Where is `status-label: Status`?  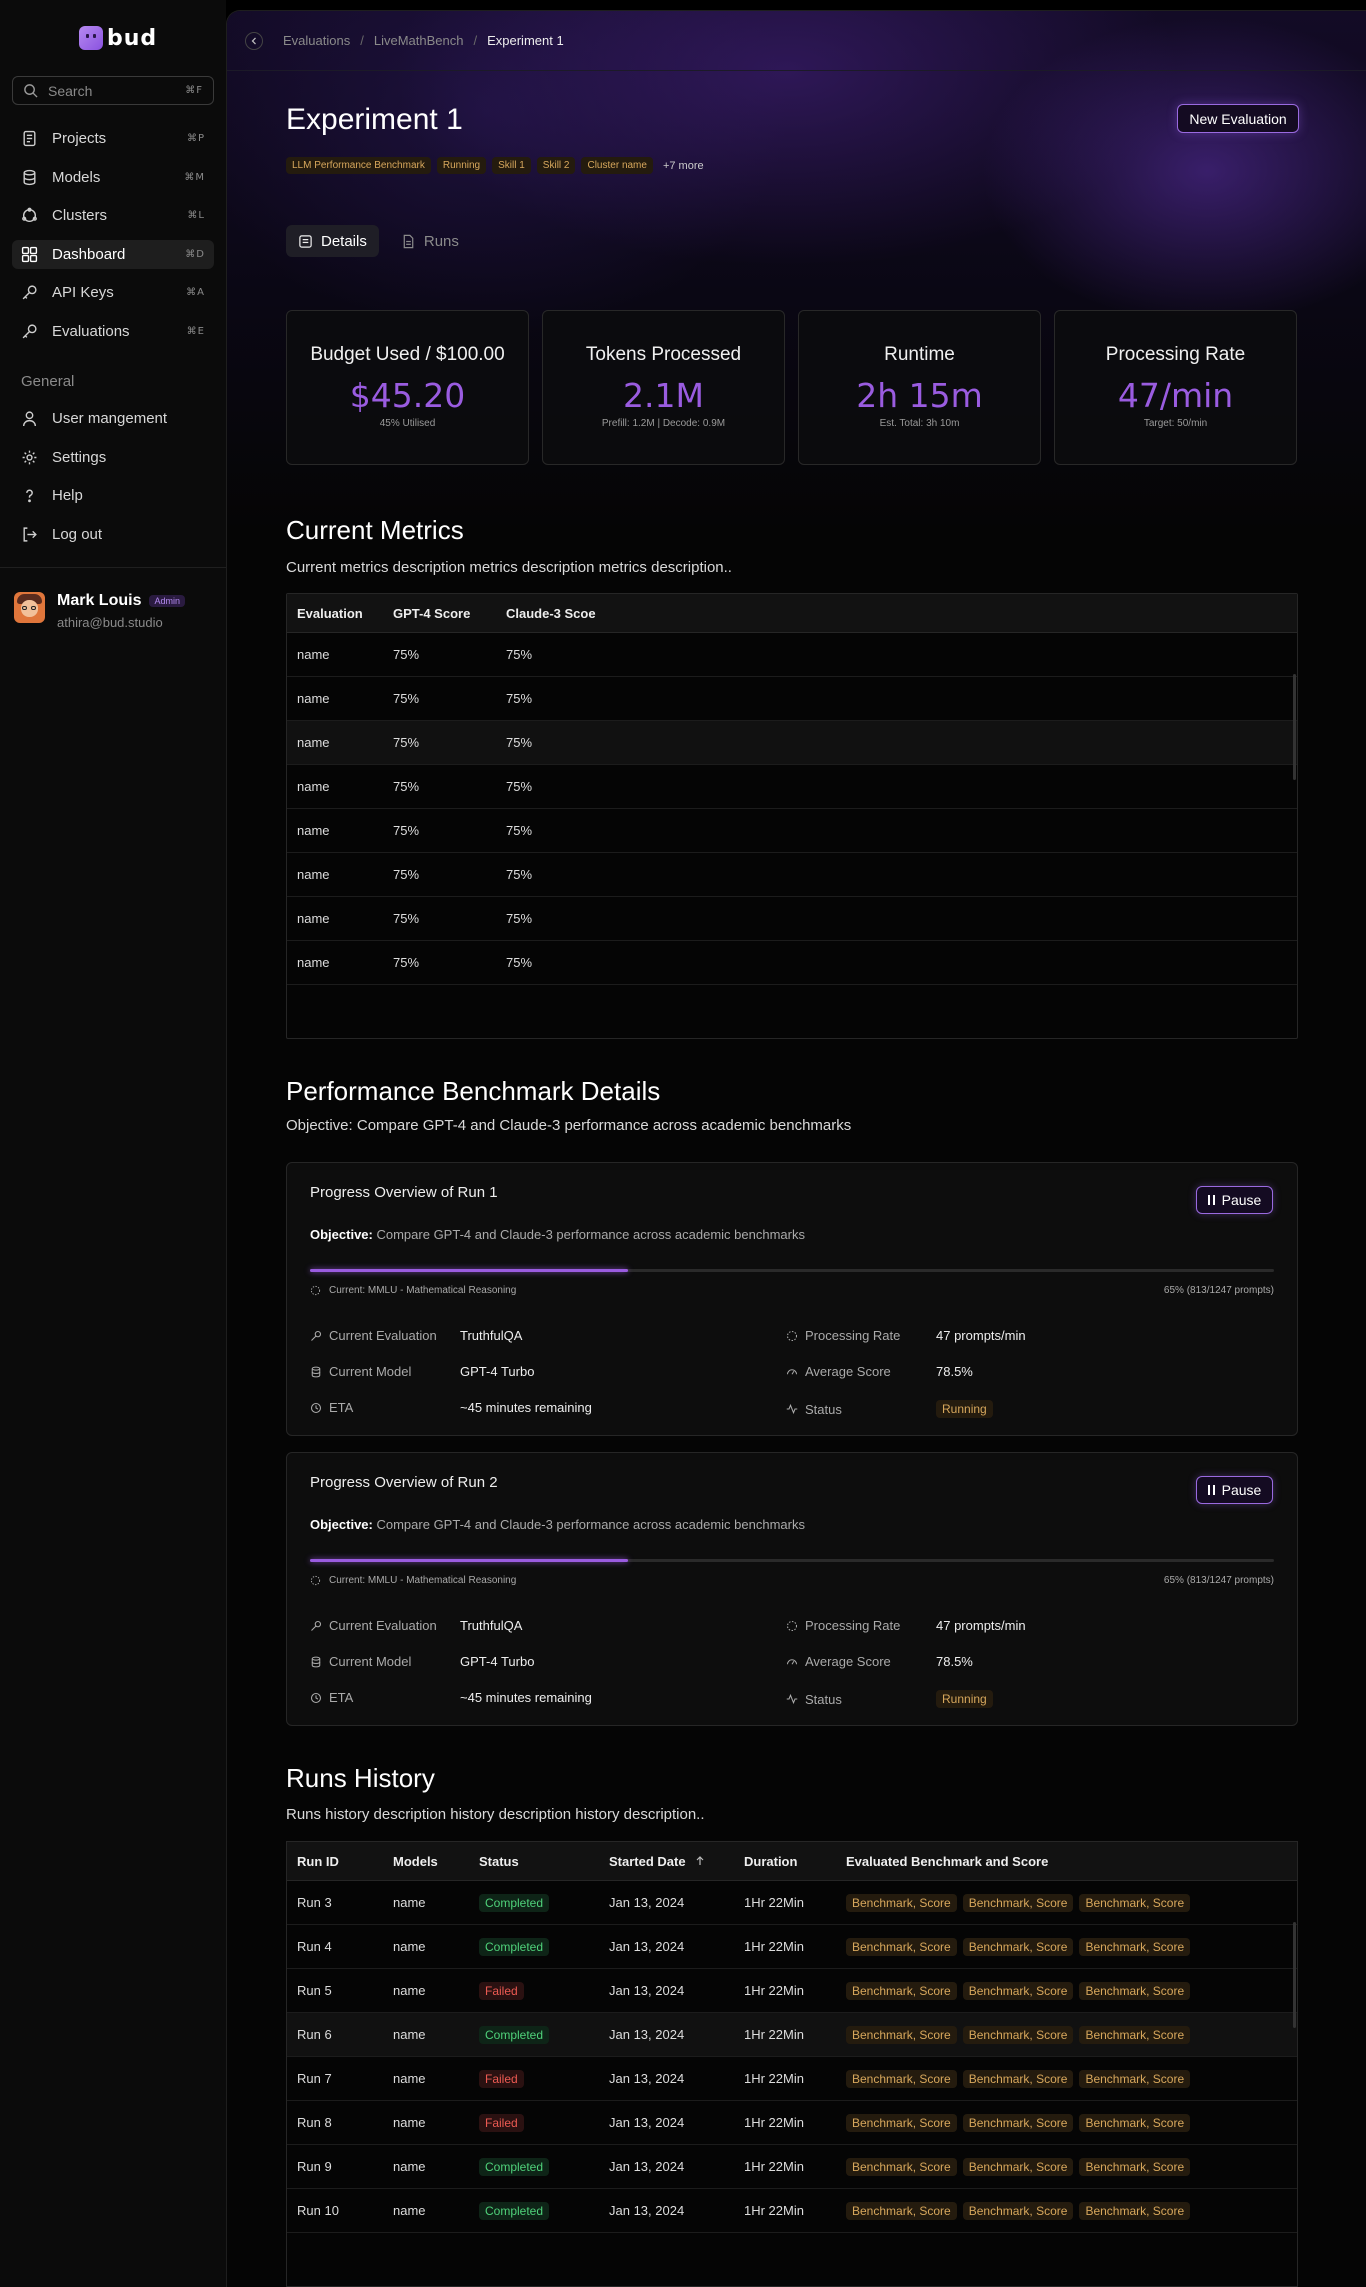
status-label: Status is located at coordinates (823, 1409).